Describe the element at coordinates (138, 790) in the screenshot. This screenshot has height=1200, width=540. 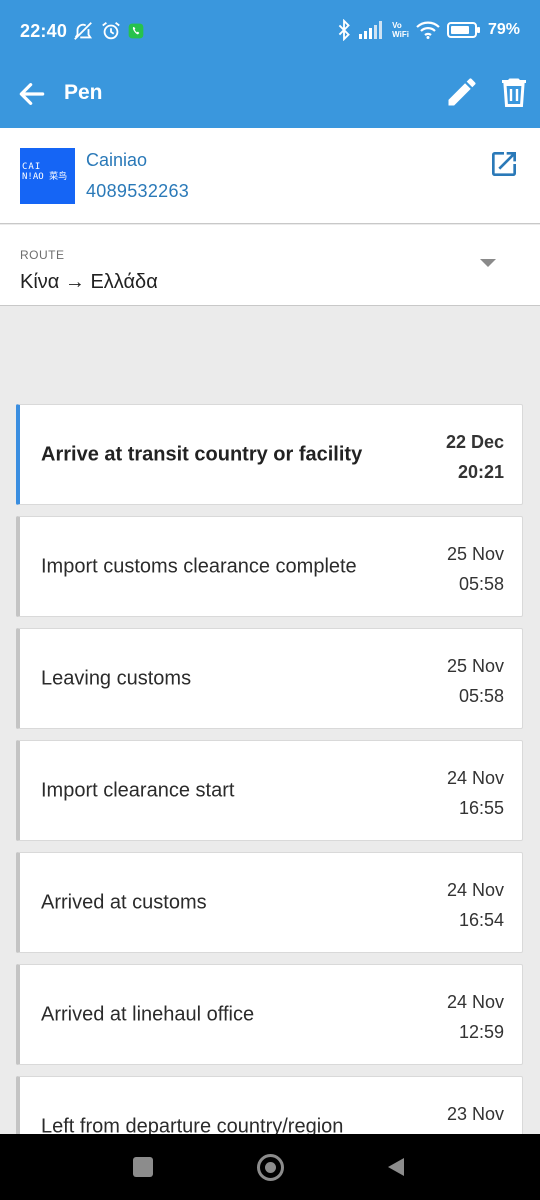
I see `event-title: Import clearance start` at that location.